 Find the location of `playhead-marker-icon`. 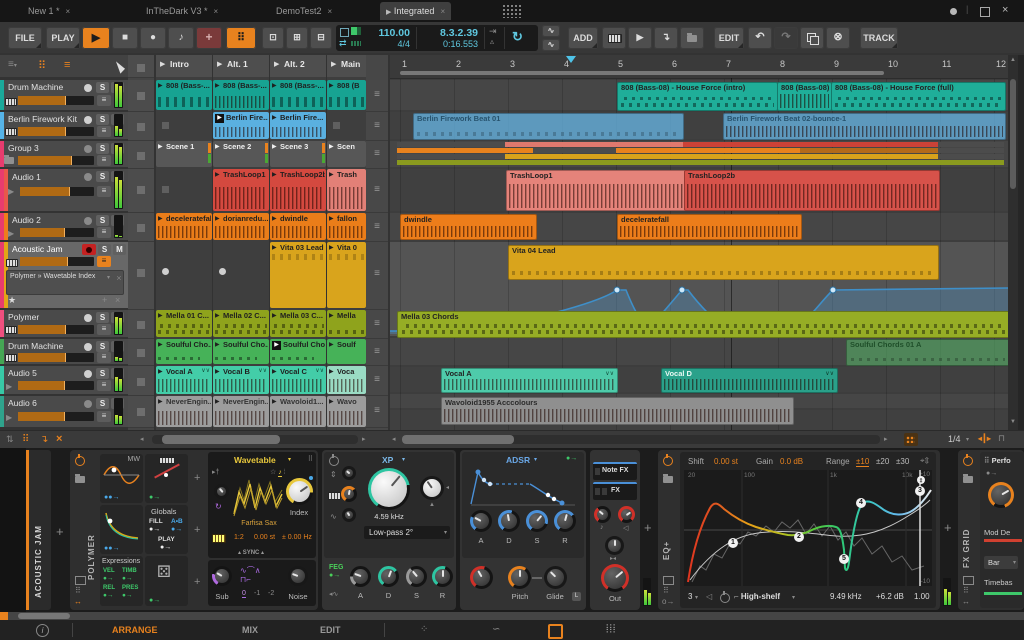

playhead-marker-icon is located at coordinates (571, 59).